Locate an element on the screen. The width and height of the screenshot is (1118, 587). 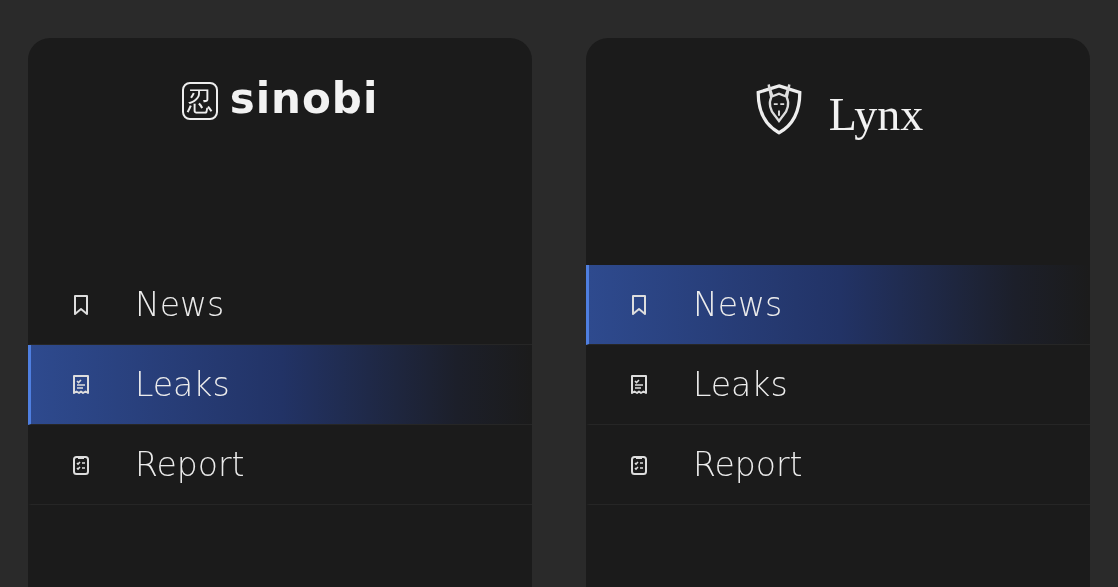
menu-item: News is located at coordinates (838, 305).